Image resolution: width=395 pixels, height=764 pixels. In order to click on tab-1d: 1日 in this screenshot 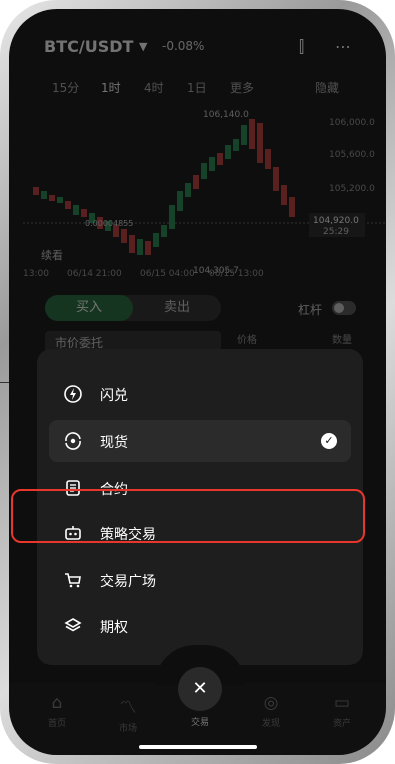, I will do `click(197, 87)`.